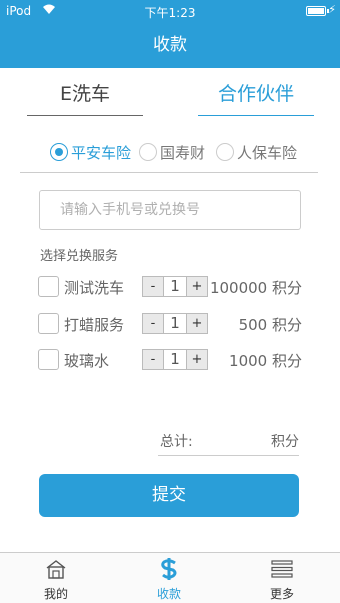 The image size is (340, 603). I want to click on segment-tabs: E洗车 合作伙伴, so click(170, 95).